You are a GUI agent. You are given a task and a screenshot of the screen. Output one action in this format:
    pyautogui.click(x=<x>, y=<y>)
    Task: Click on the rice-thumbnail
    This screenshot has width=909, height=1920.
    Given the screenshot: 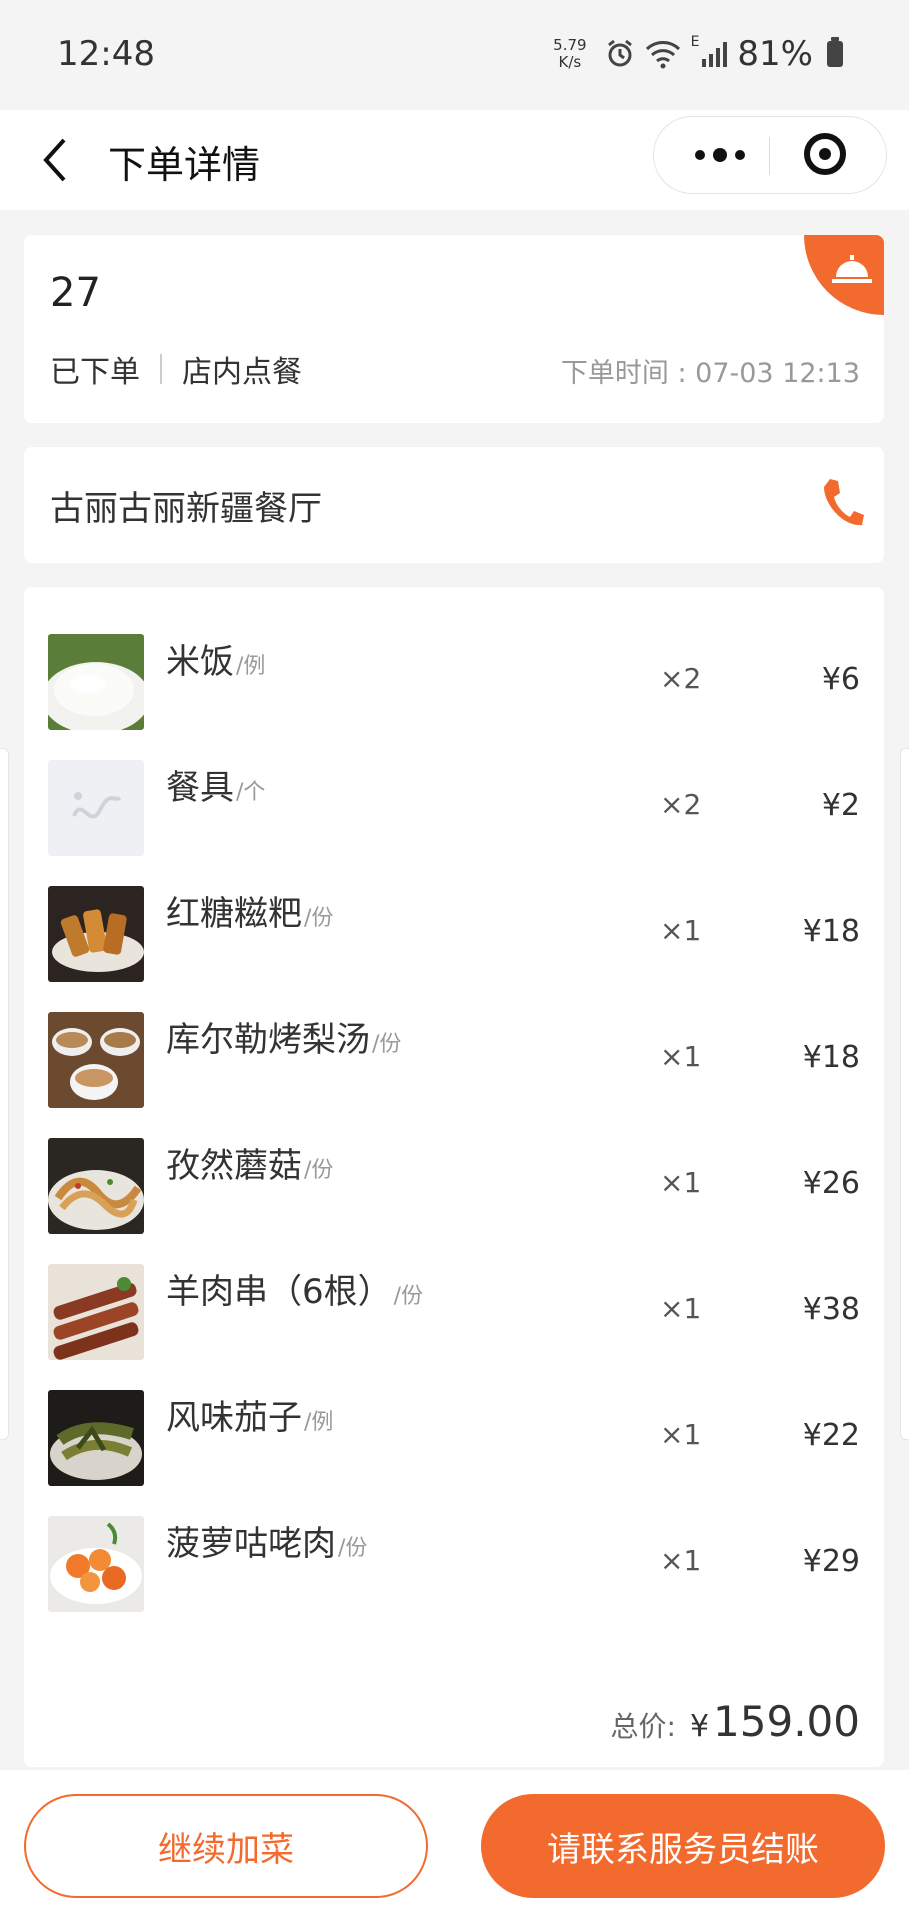 What is the action you would take?
    pyautogui.click(x=96, y=682)
    